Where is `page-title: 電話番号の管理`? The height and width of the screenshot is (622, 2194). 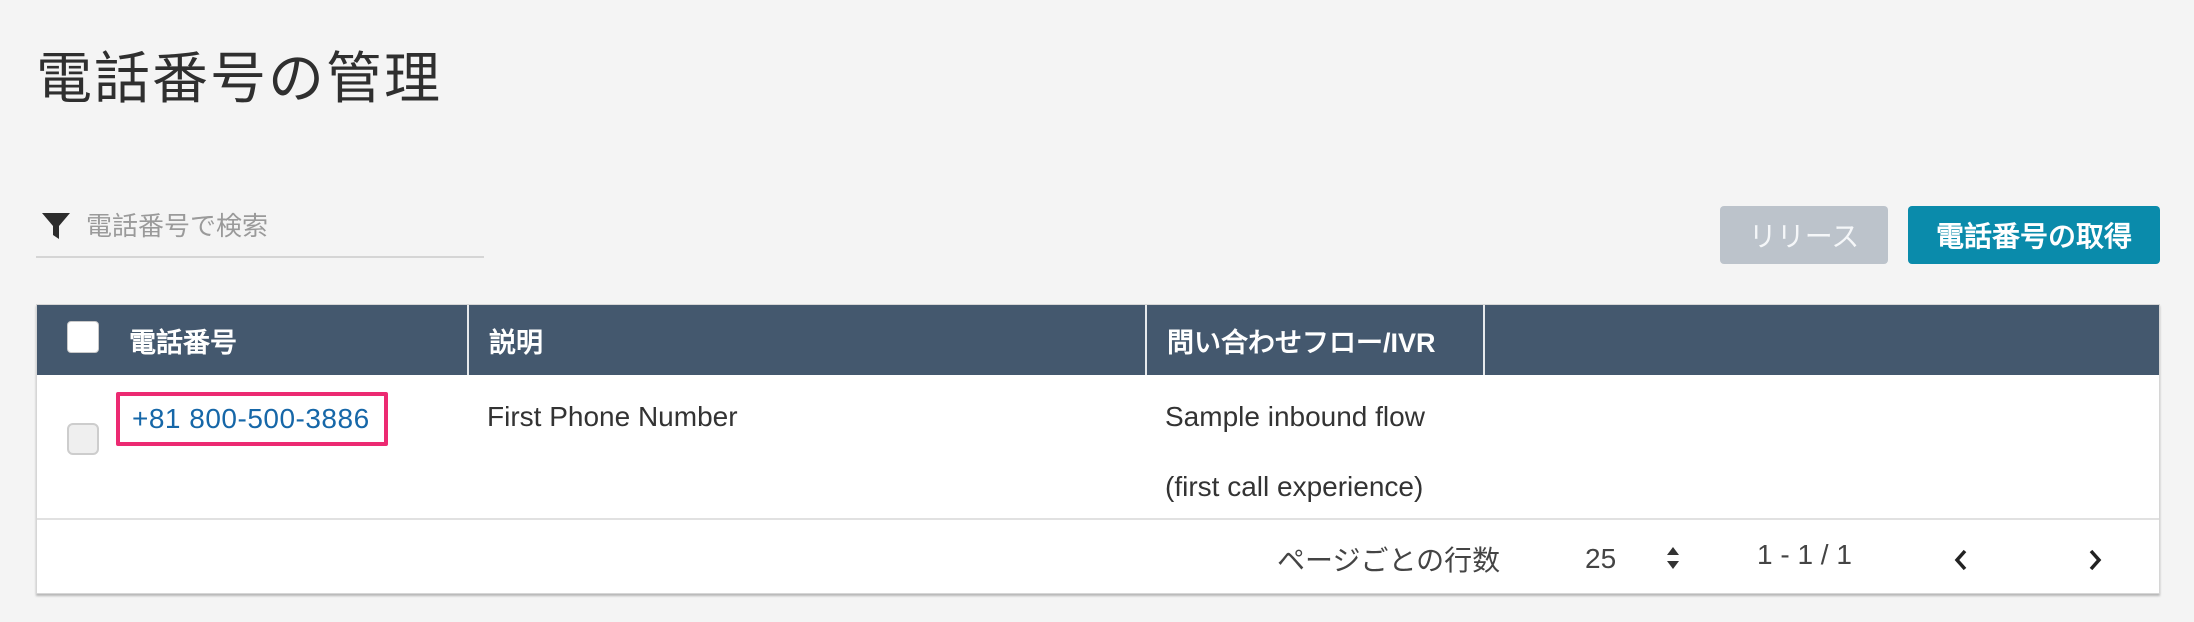
page-title: 電話番号の管理 is located at coordinates (239, 78).